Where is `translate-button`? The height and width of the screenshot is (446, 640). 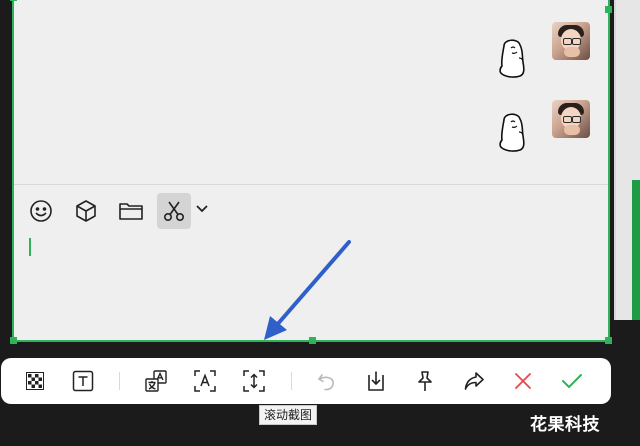 translate-button is located at coordinates (156, 381).